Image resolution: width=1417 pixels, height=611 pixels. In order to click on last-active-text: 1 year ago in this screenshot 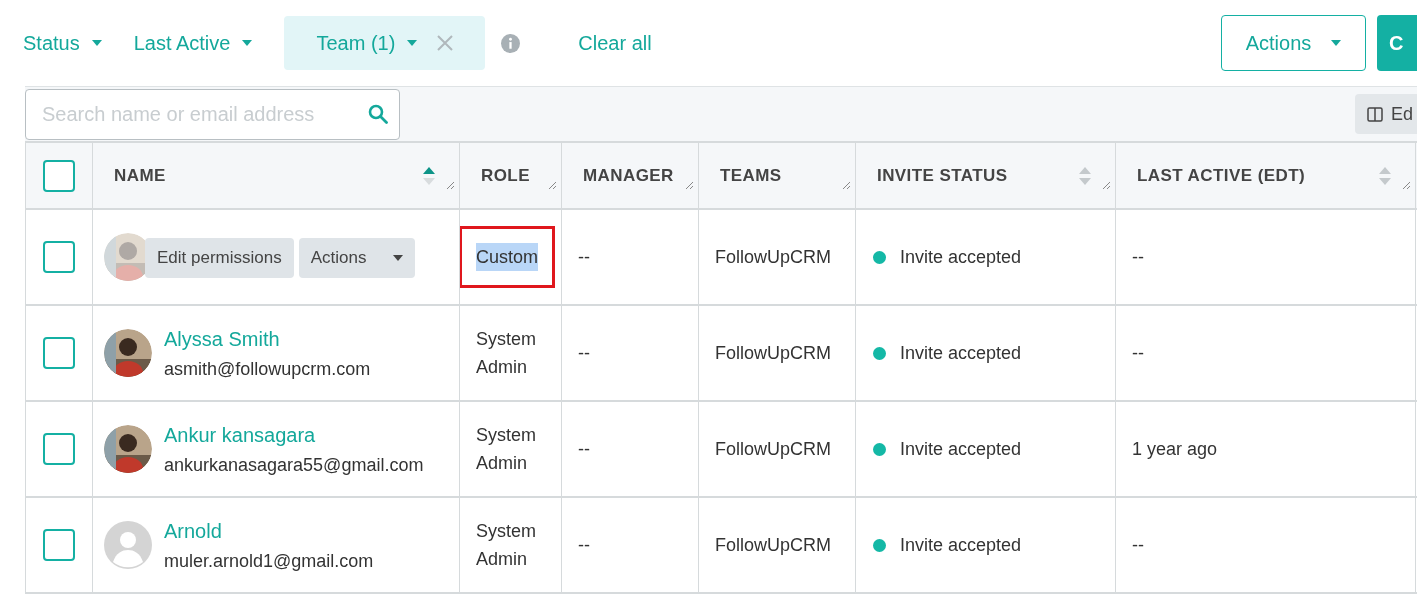, I will do `click(1175, 449)`.